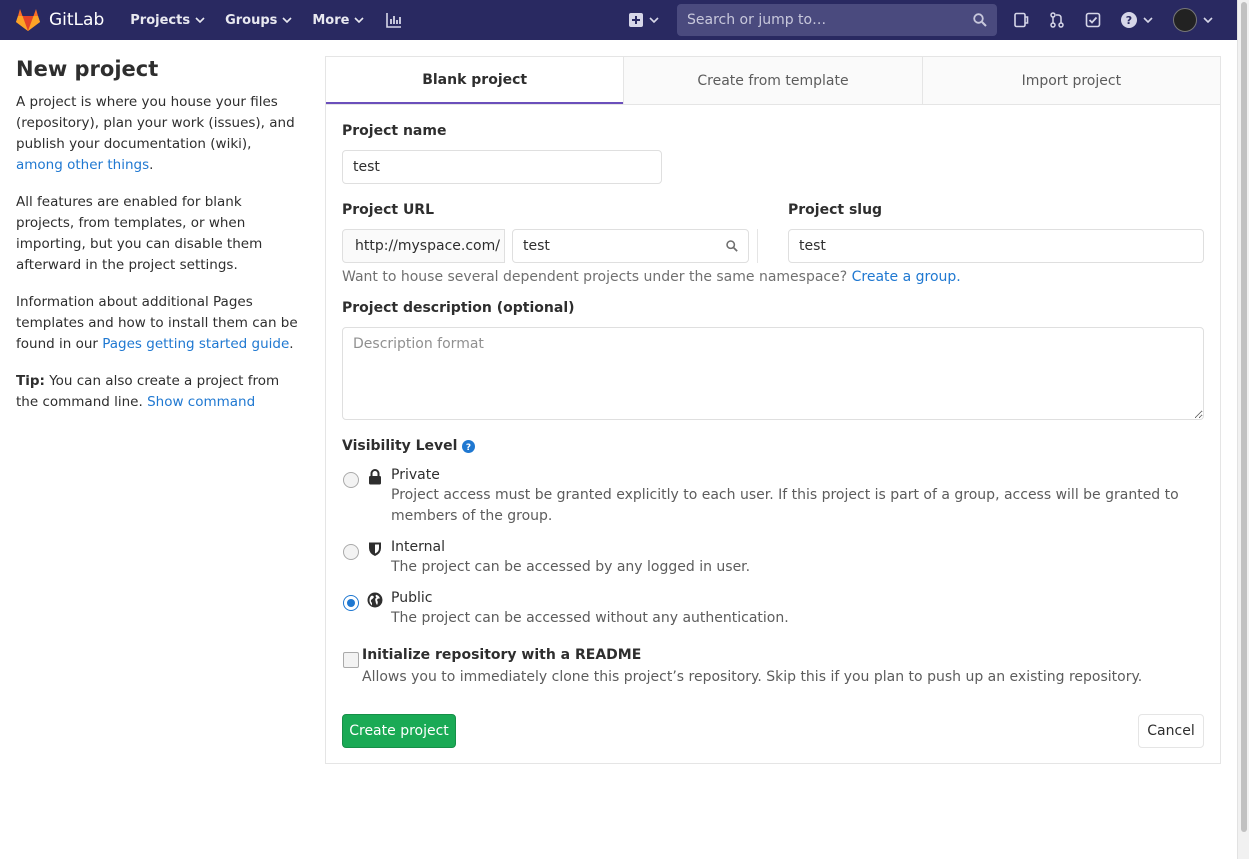 The image size is (1249, 859). I want to click on visibility-heading: Visibility Level ?, so click(409, 446).